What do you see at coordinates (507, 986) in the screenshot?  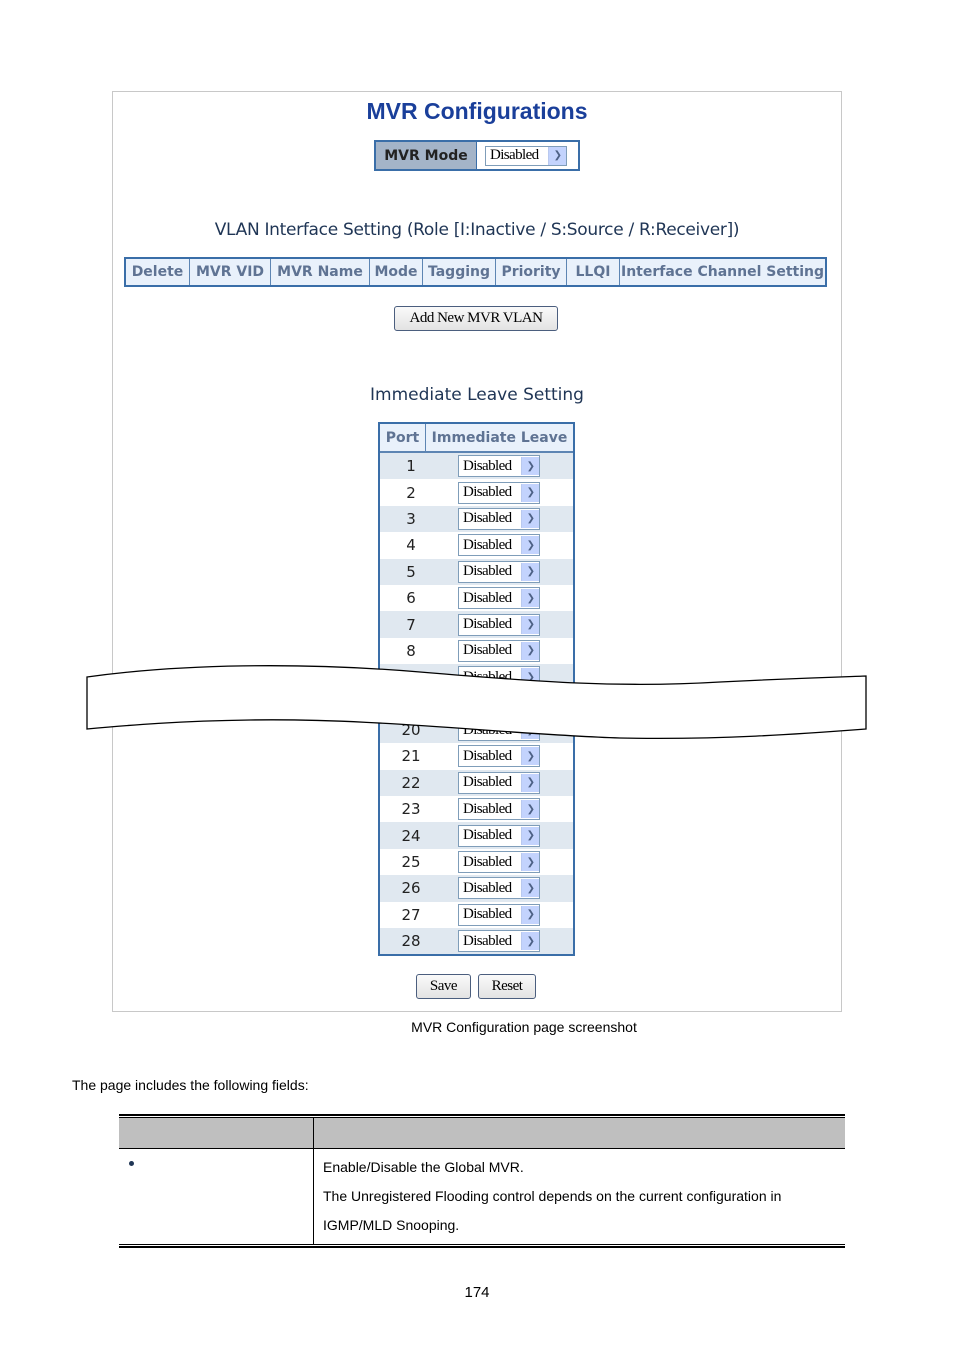 I see `reset-button: Reset` at bounding box center [507, 986].